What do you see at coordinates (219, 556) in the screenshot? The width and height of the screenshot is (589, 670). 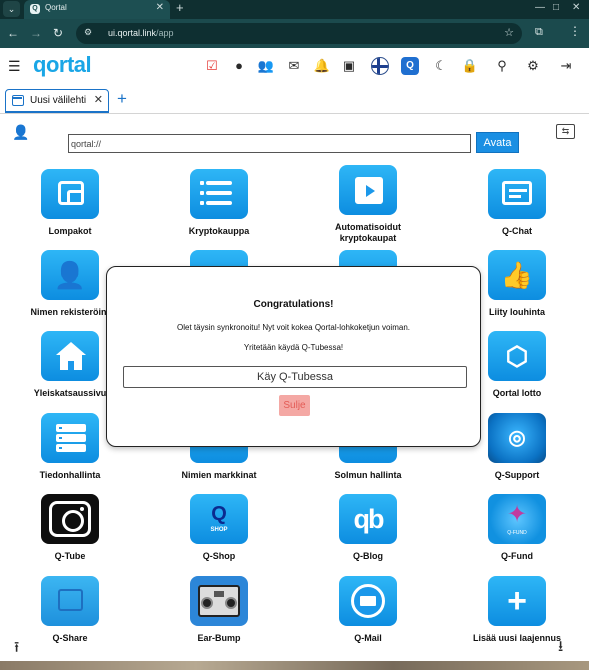 I see `app-label: Q-Shop` at bounding box center [219, 556].